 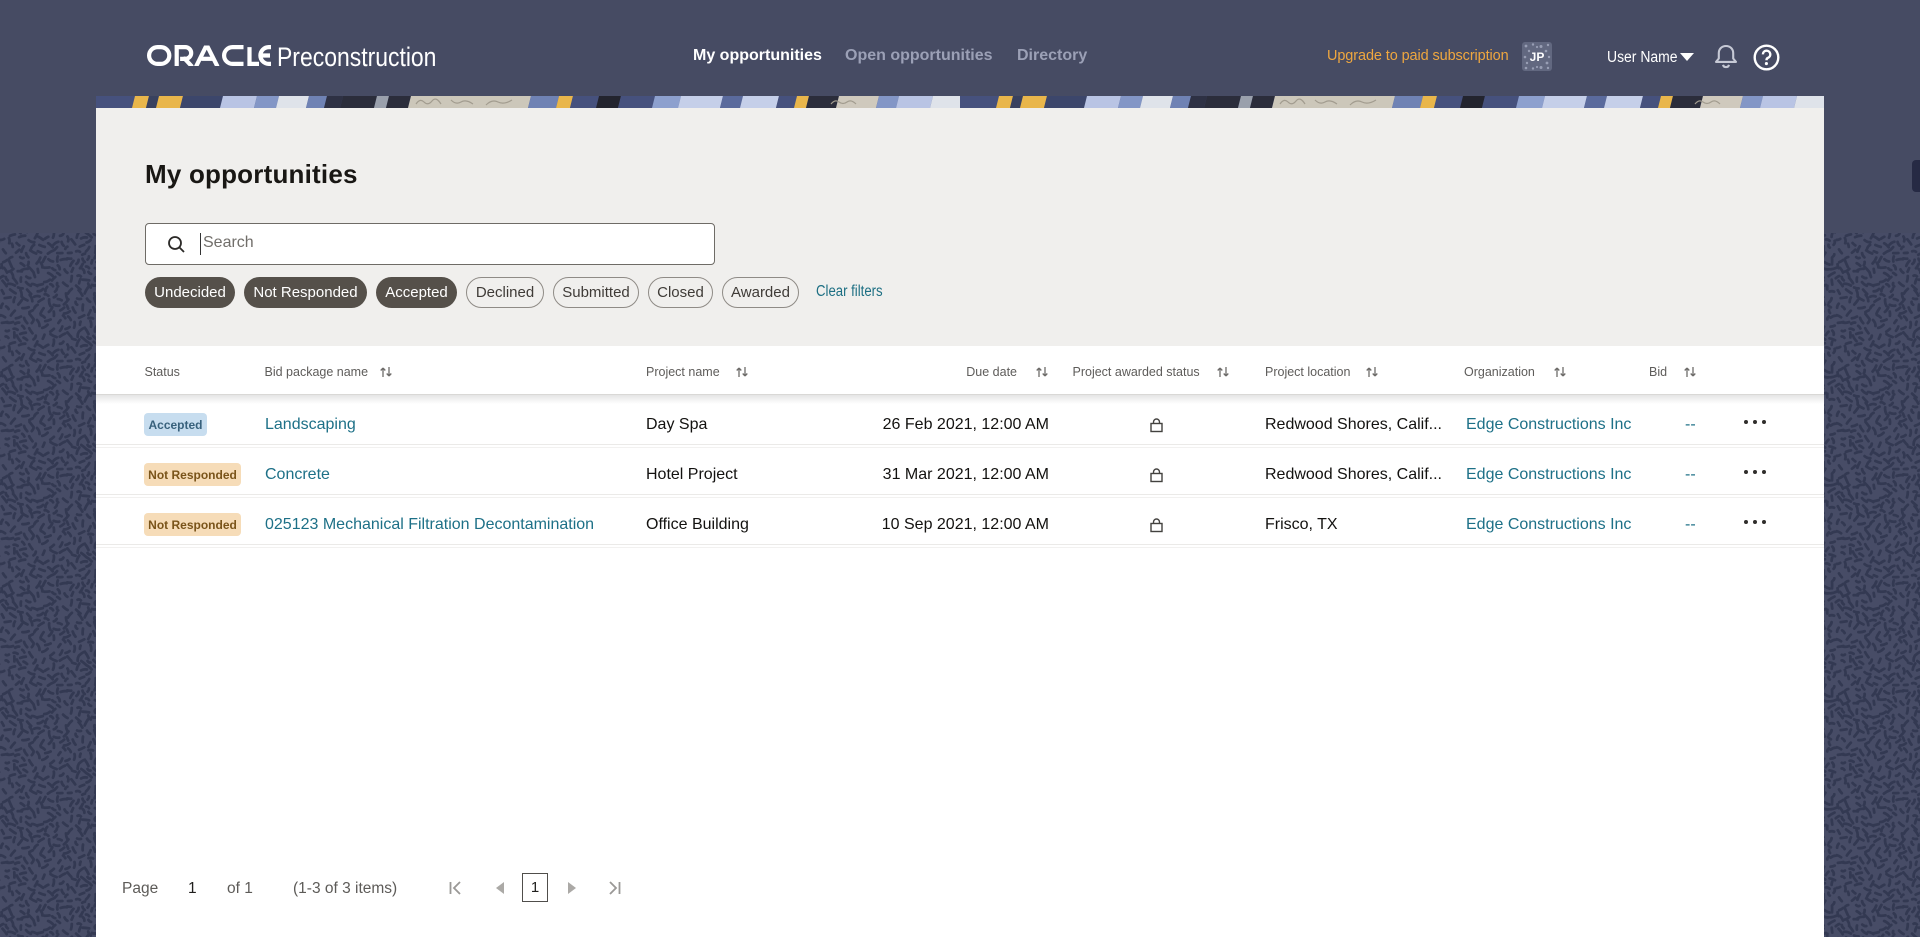 I want to click on svg-text: JP, so click(x=1537, y=57).